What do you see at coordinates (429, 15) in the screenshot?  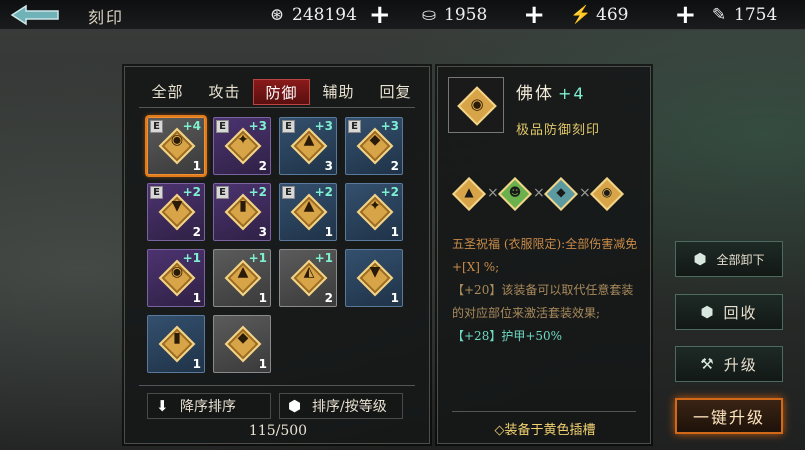 I see `ingot-icon: ⛀` at bounding box center [429, 15].